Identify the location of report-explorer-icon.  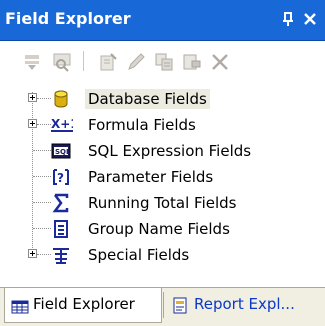
(181, 310).